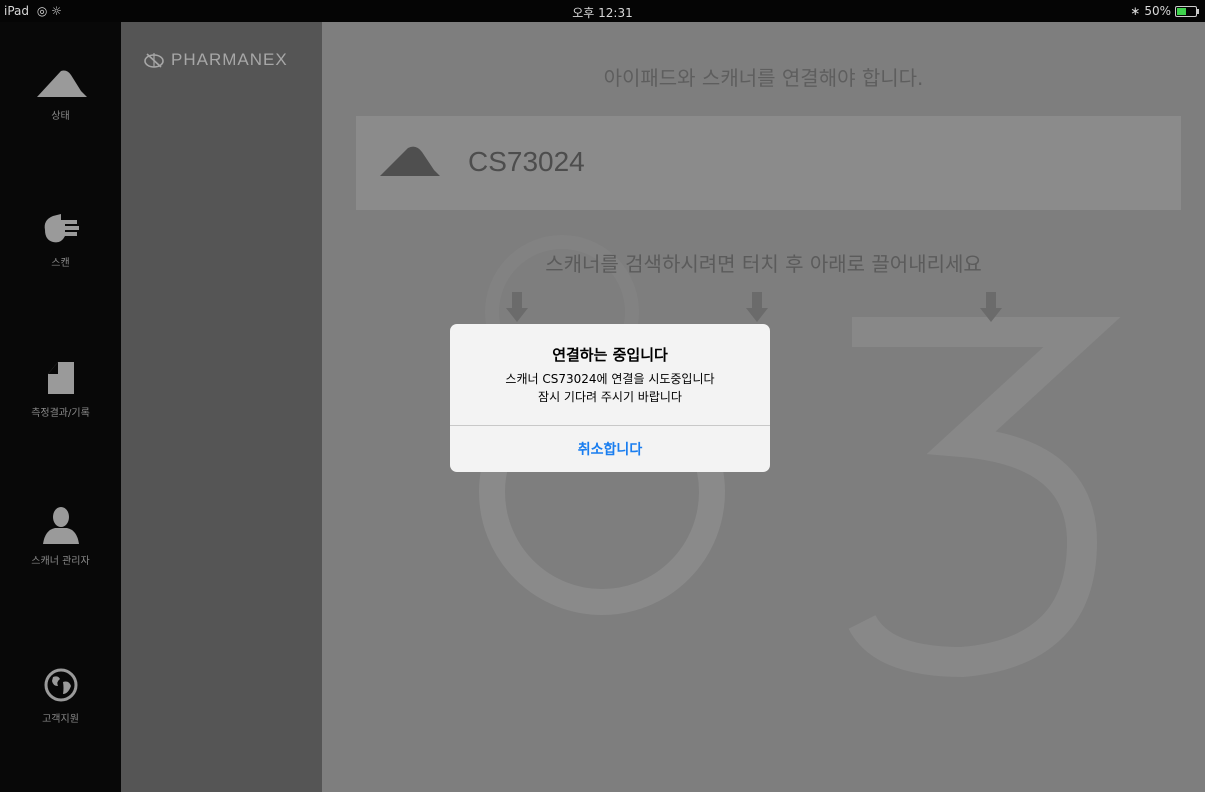 The image size is (1205, 792). I want to click on battery-icon, so click(1187, 11).